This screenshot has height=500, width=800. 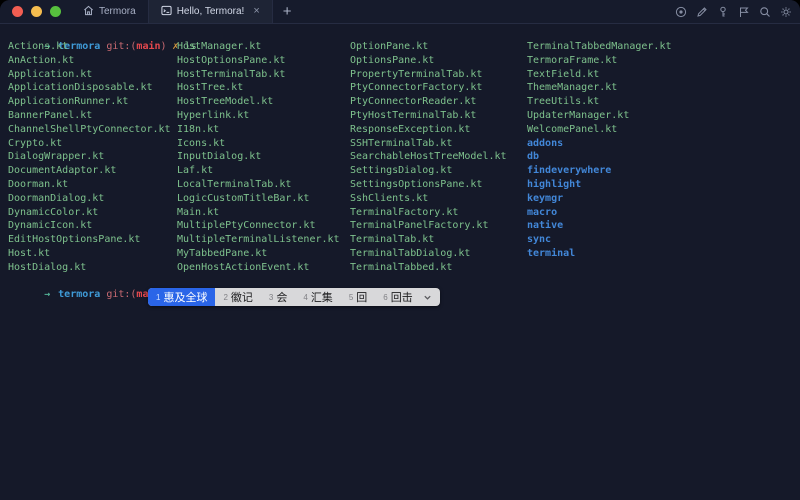 What do you see at coordinates (38, 184) in the screenshot?
I see `file-entry: Doorman.kt` at bounding box center [38, 184].